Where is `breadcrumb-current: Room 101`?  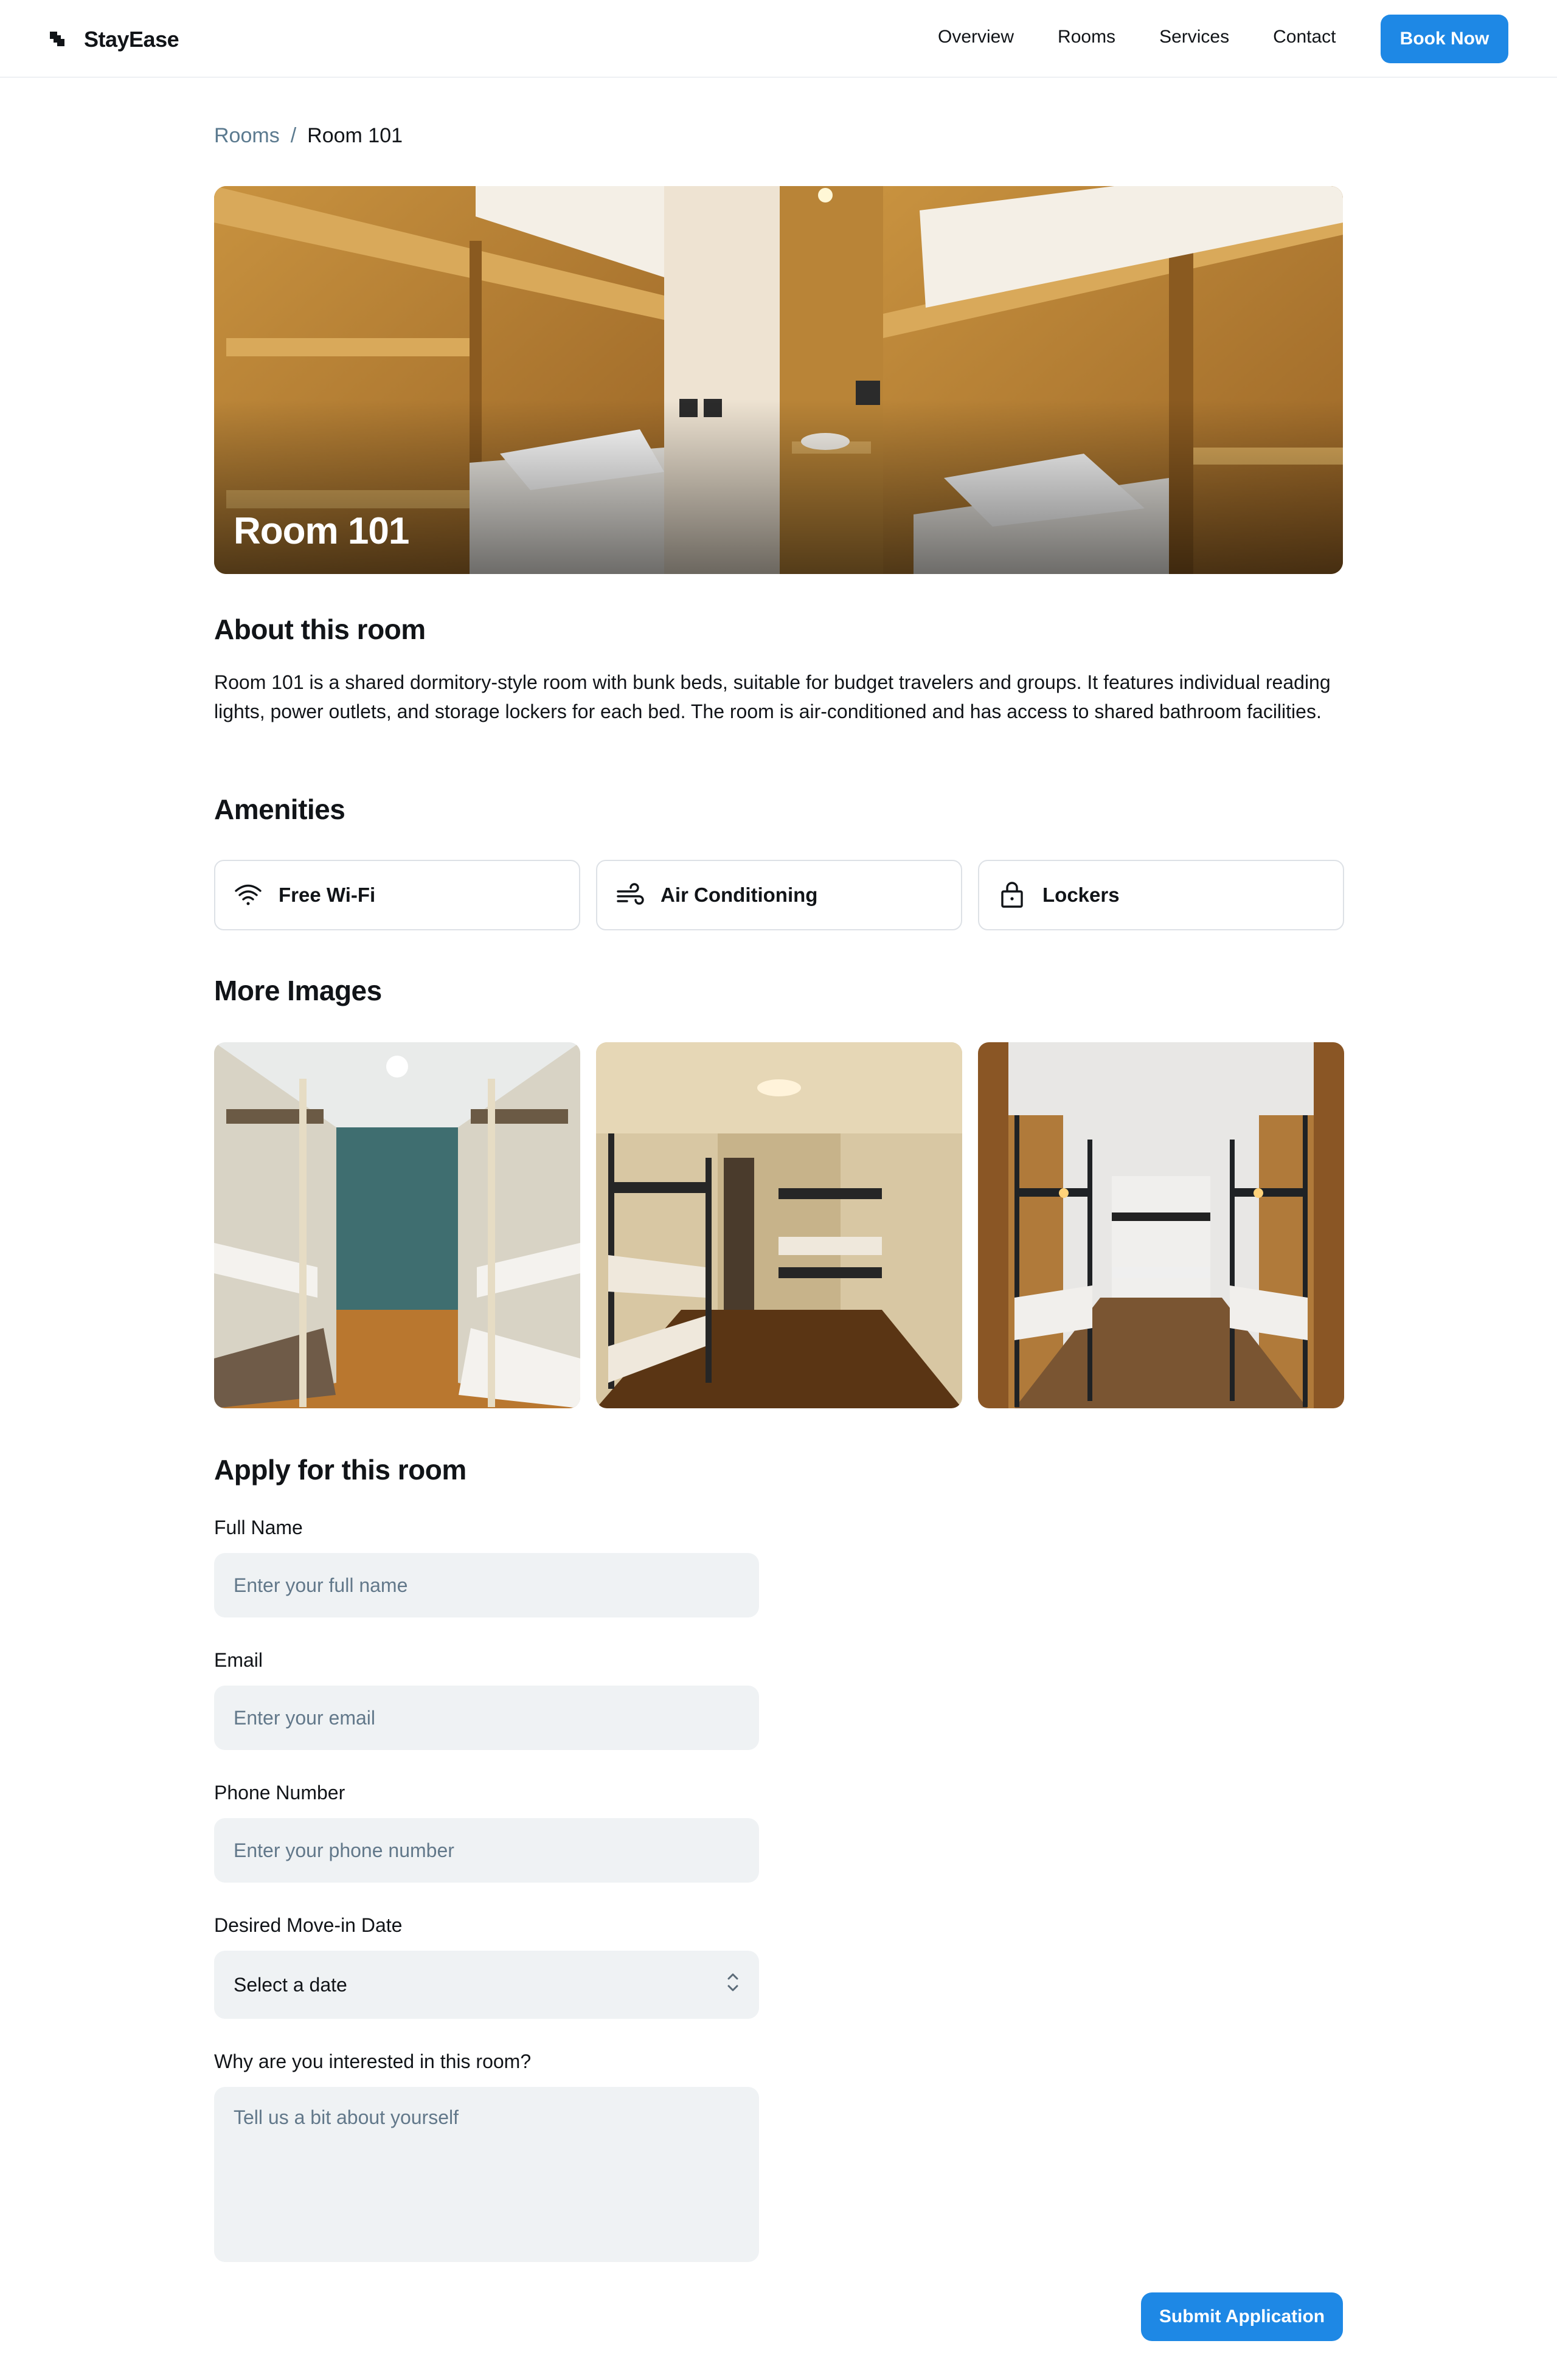
breadcrumb-current: Room 101 is located at coordinates (355, 135).